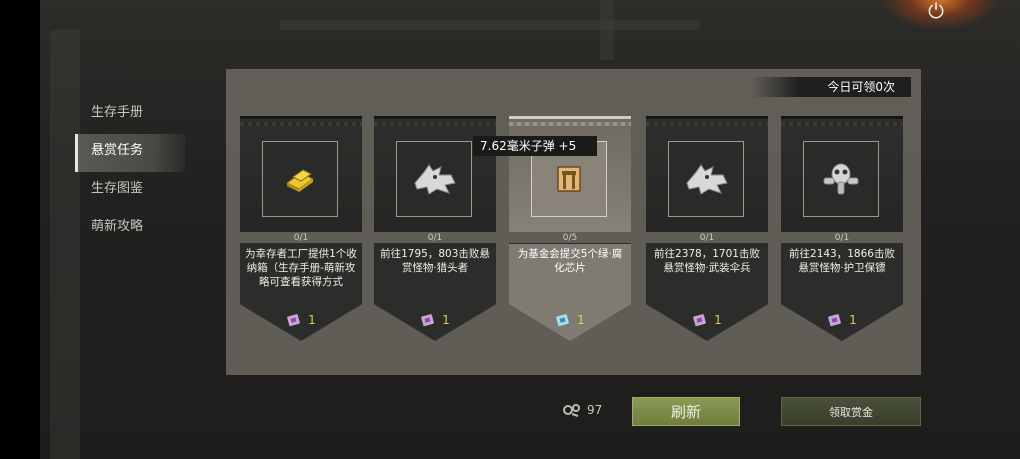 The height and width of the screenshot is (459, 1020). Describe the element at coordinates (570, 292) in the screenshot. I see `card-body: 为基金会提交5个绿·腐化芯片 1` at that location.